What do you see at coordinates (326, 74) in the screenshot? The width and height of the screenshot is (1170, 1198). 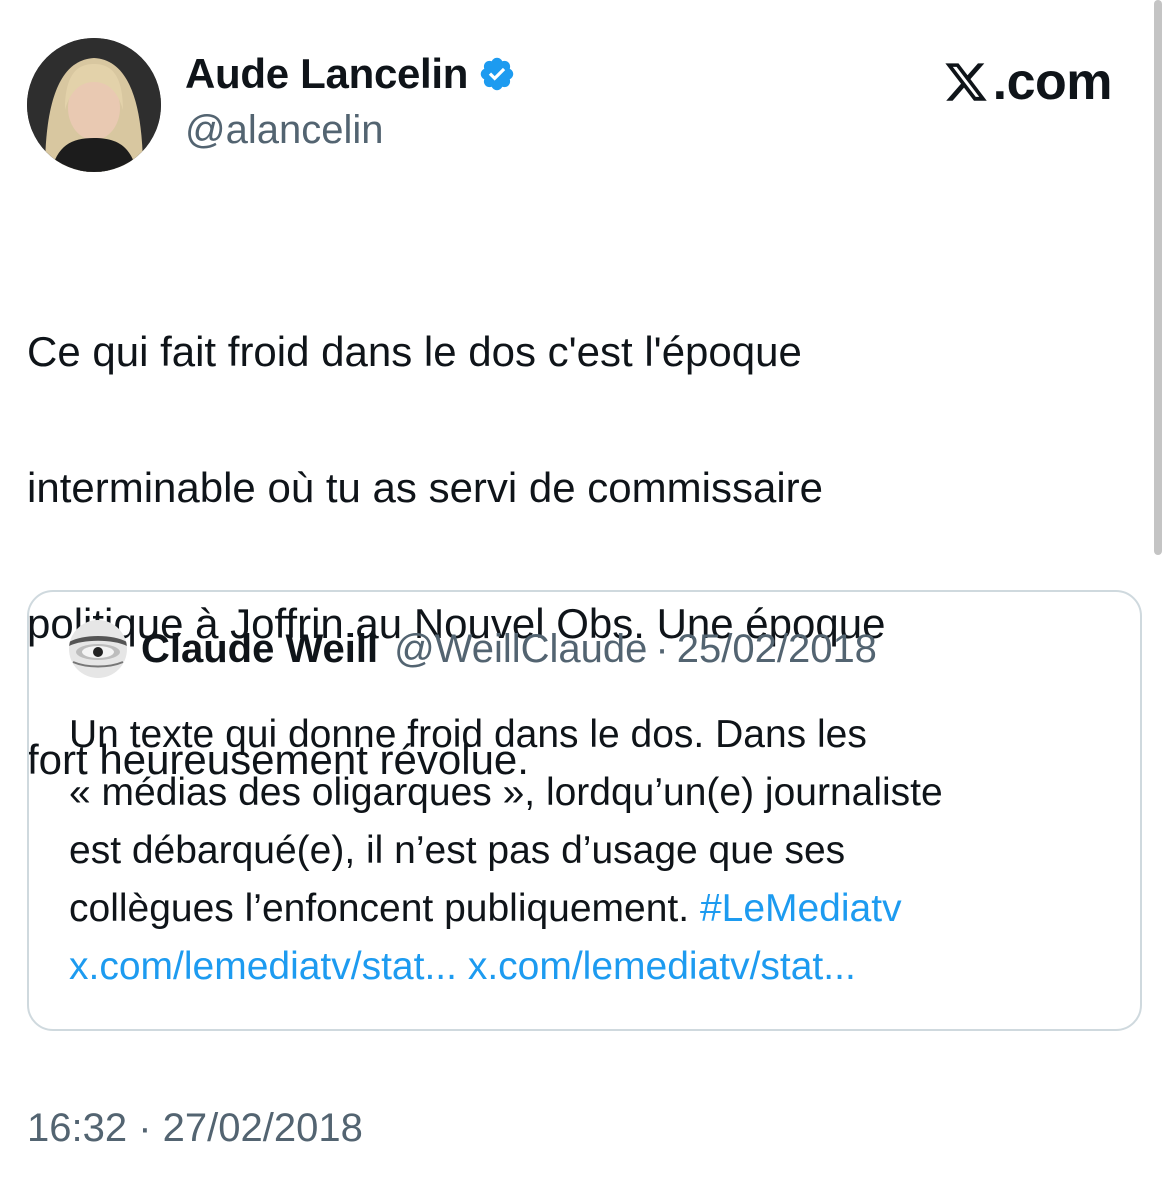 I see `author-display-name: Aude Lancelin` at bounding box center [326, 74].